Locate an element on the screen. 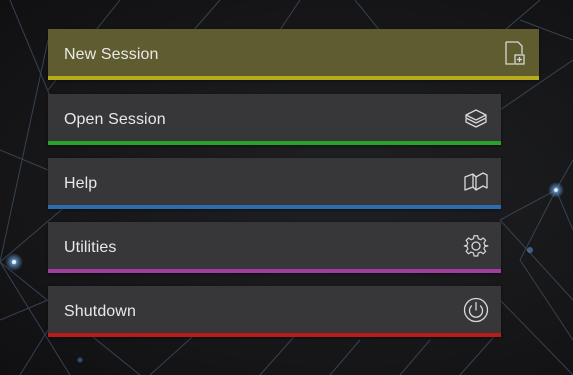 The height and width of the screenshot is (375, 573). shutdown-accent-bar is located at coordinates (274, 335).